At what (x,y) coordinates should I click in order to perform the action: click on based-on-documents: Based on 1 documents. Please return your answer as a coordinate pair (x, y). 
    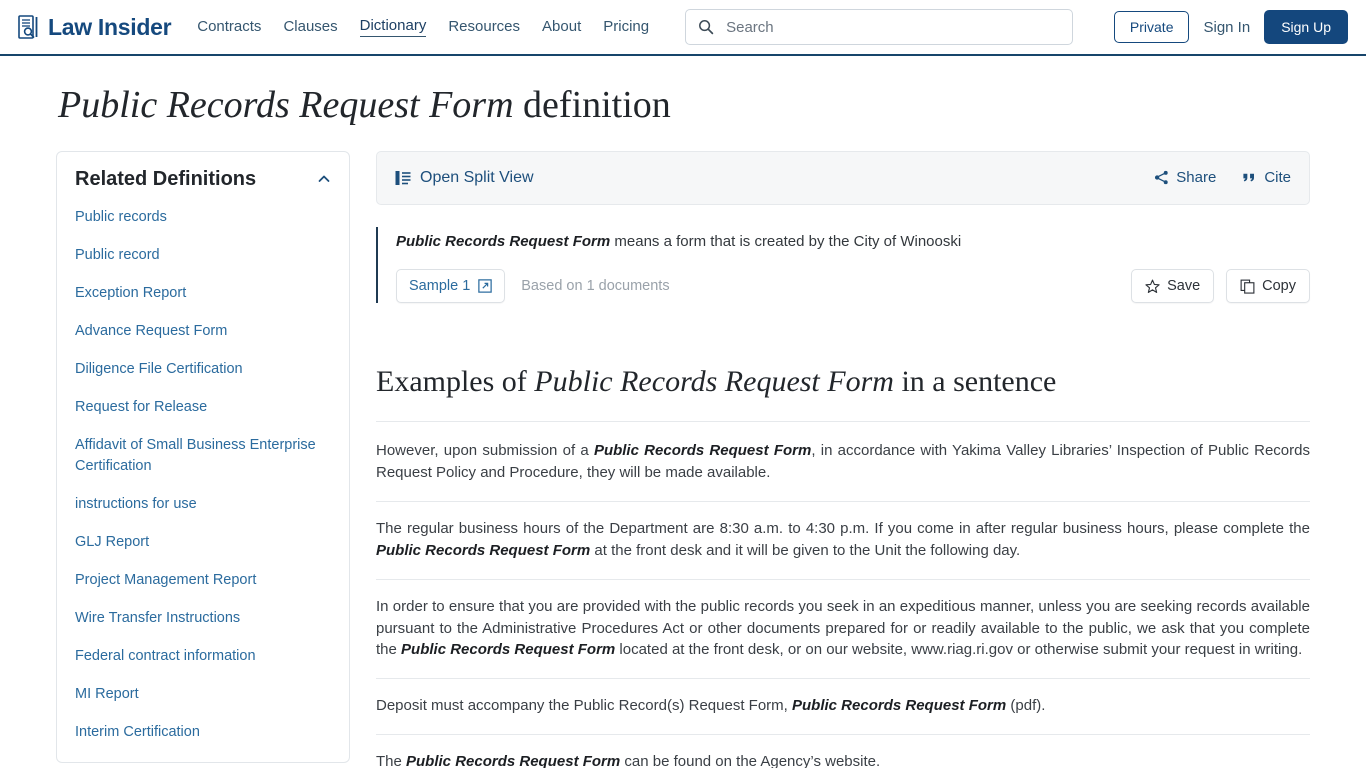
    Looking at the image, I should click on (595, 286).